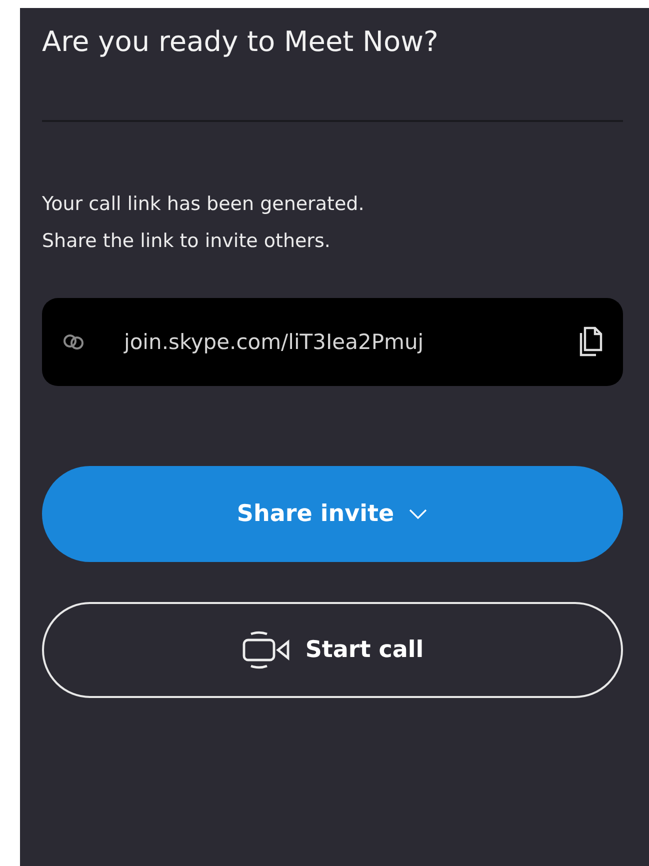 Image resolution: width=649 pixels, height=866 pixels. I want to click on call-link-field: join.skype.com/liT3Iea2Pmuj, so click(332, 342).